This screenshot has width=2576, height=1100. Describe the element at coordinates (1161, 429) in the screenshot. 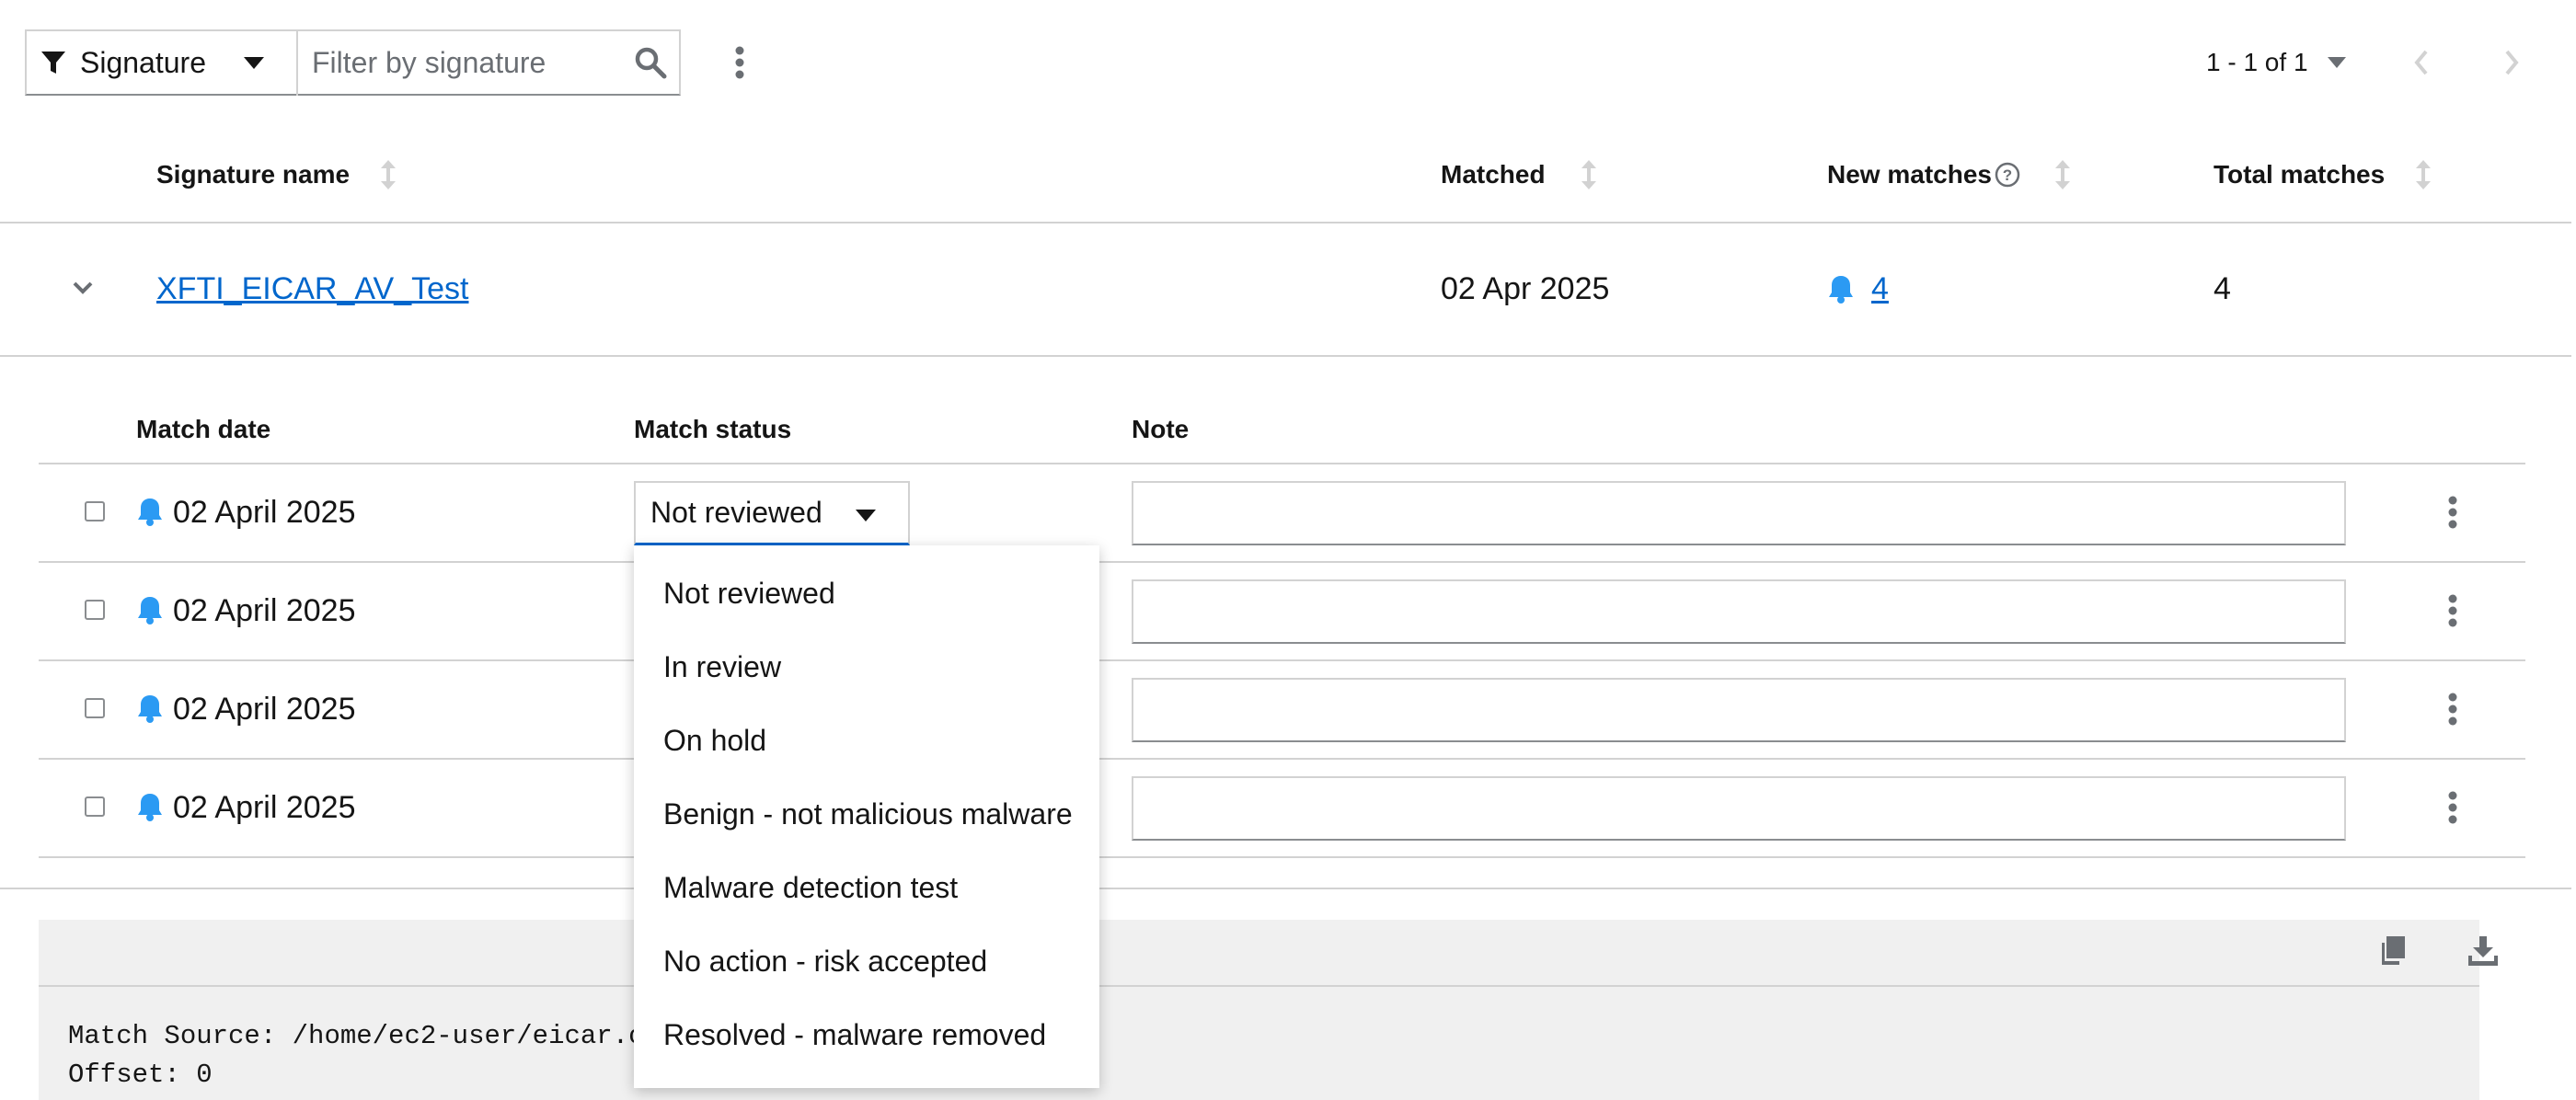

I see `column-header-note: Note` at that location.